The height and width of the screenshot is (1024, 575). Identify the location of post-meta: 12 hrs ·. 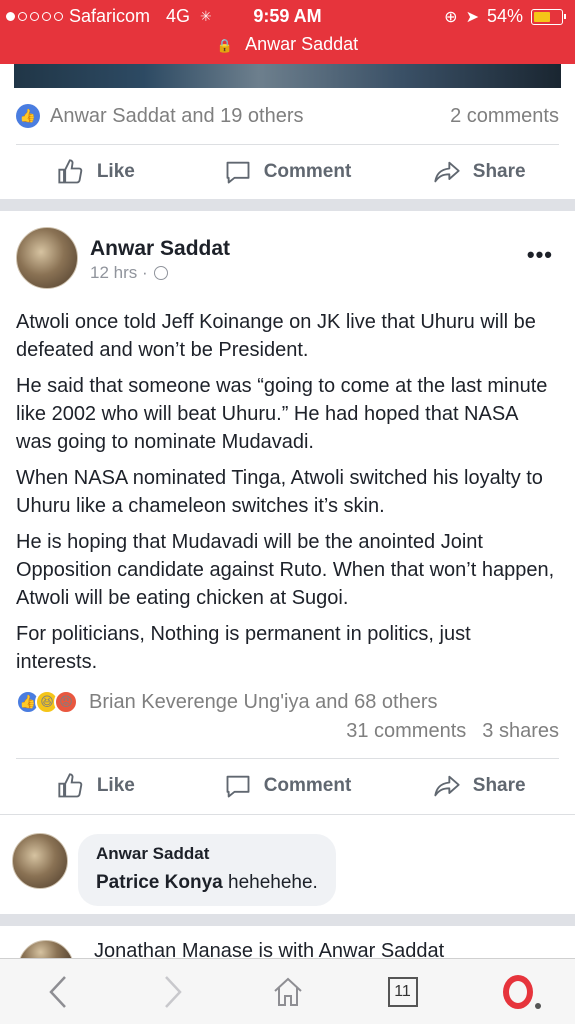
(129, 273).